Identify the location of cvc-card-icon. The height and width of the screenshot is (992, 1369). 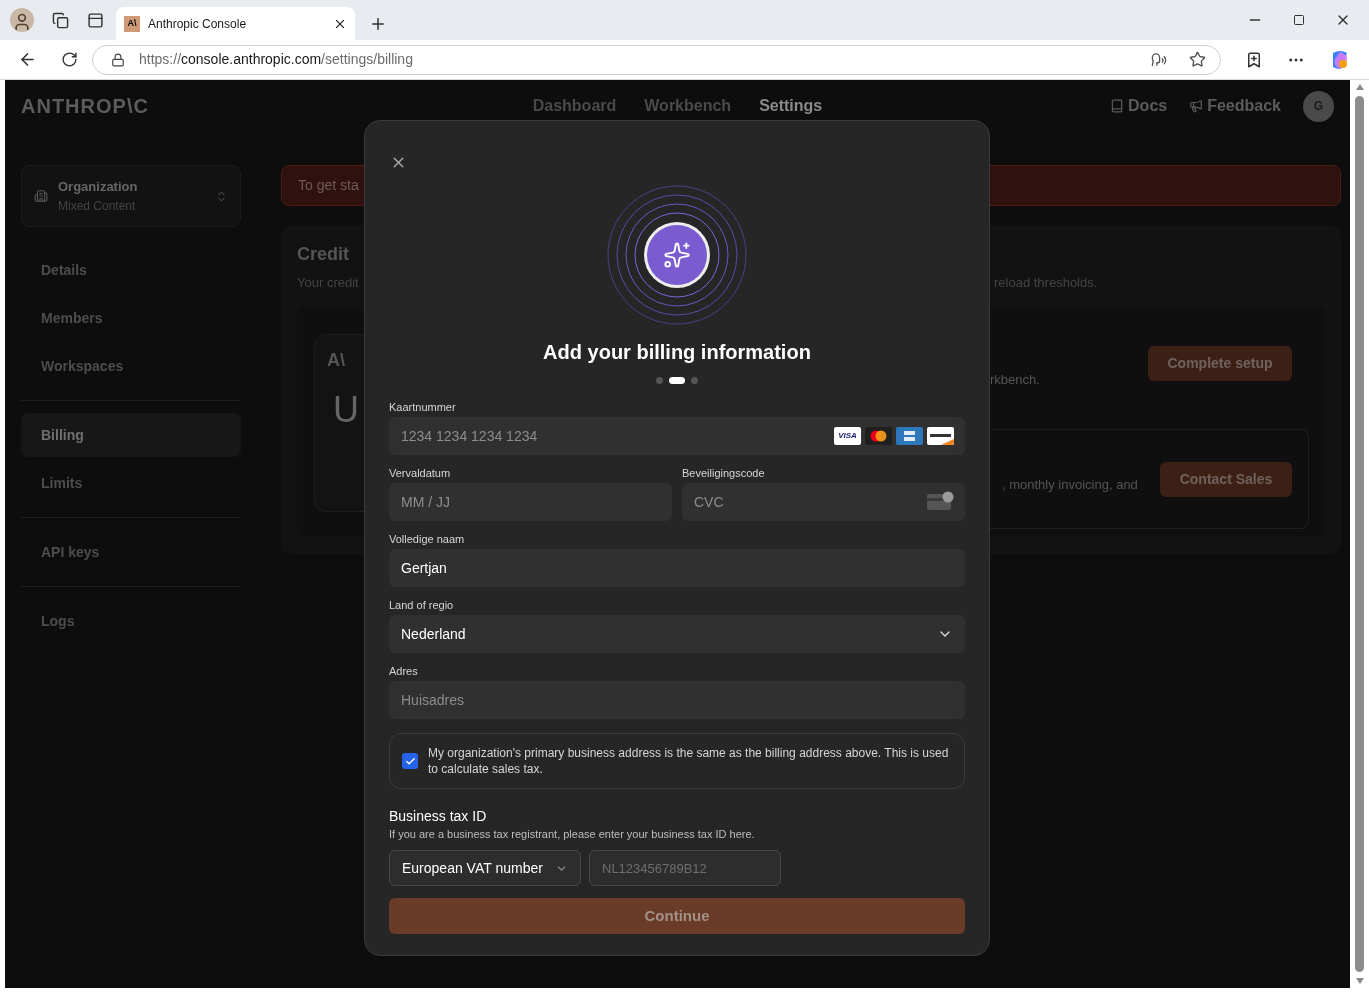
(940, 501).